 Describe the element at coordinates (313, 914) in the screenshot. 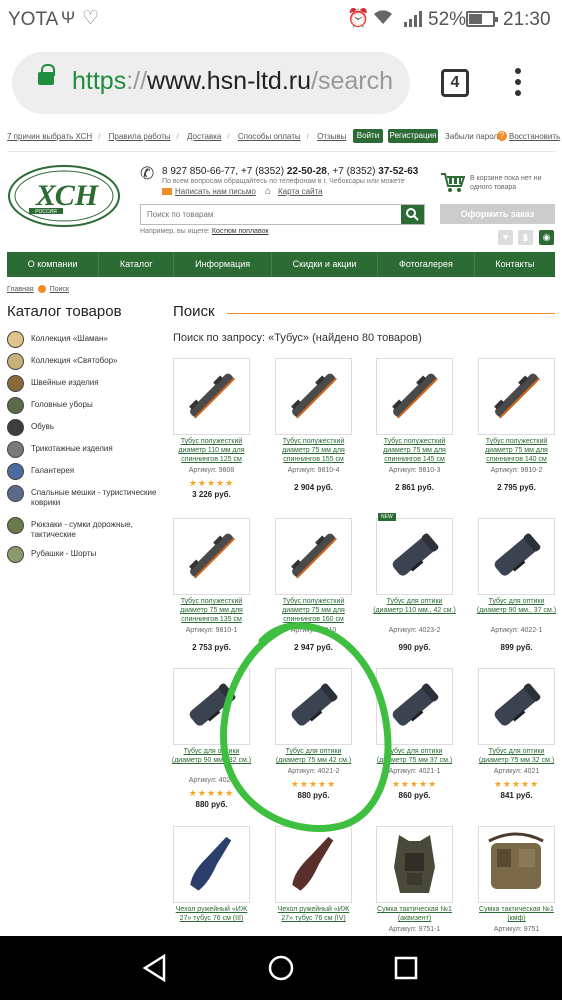

I see `product-title-link: Чехол ружейный «ИЖ 27» тубус 76 см (IV)` at that location.